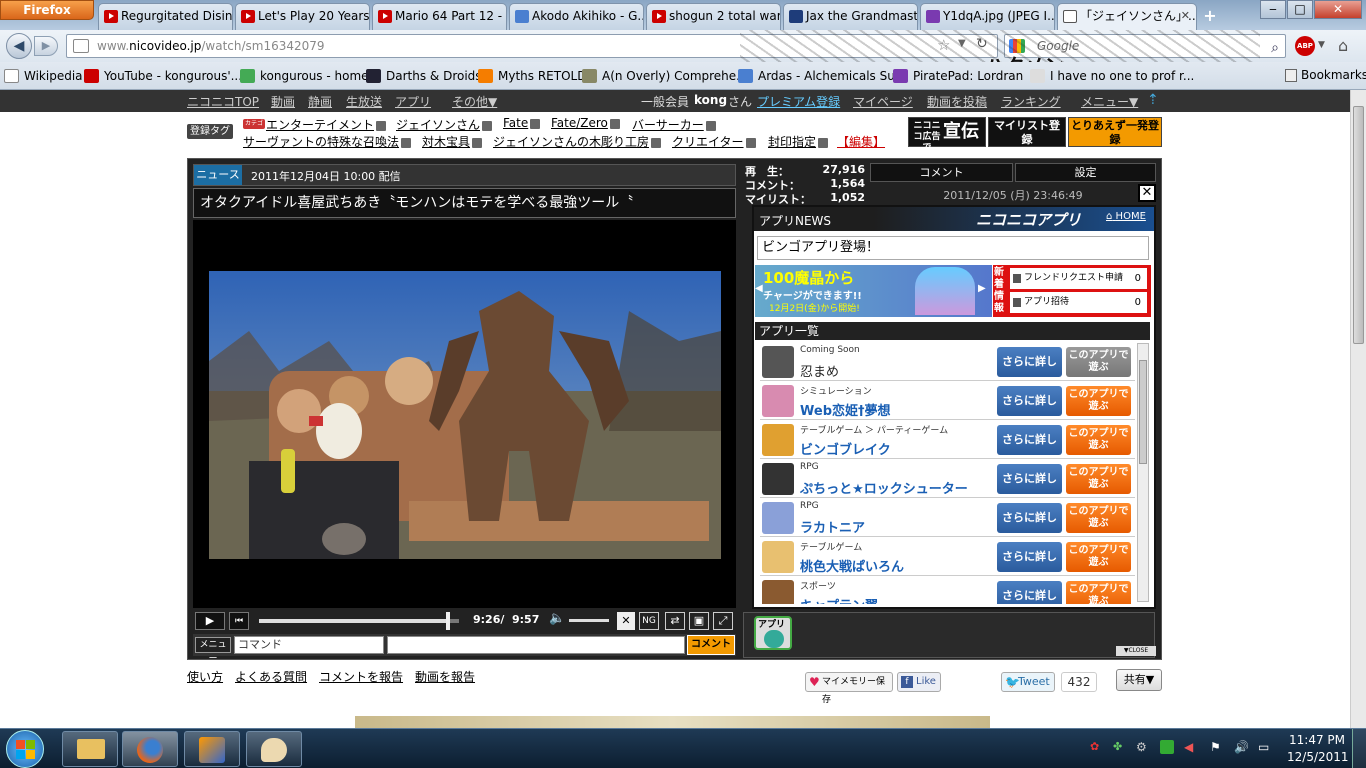 This screenshot has height=768, width=1366. I want to click on facebook-like-button: f Like, so click(919, 682).